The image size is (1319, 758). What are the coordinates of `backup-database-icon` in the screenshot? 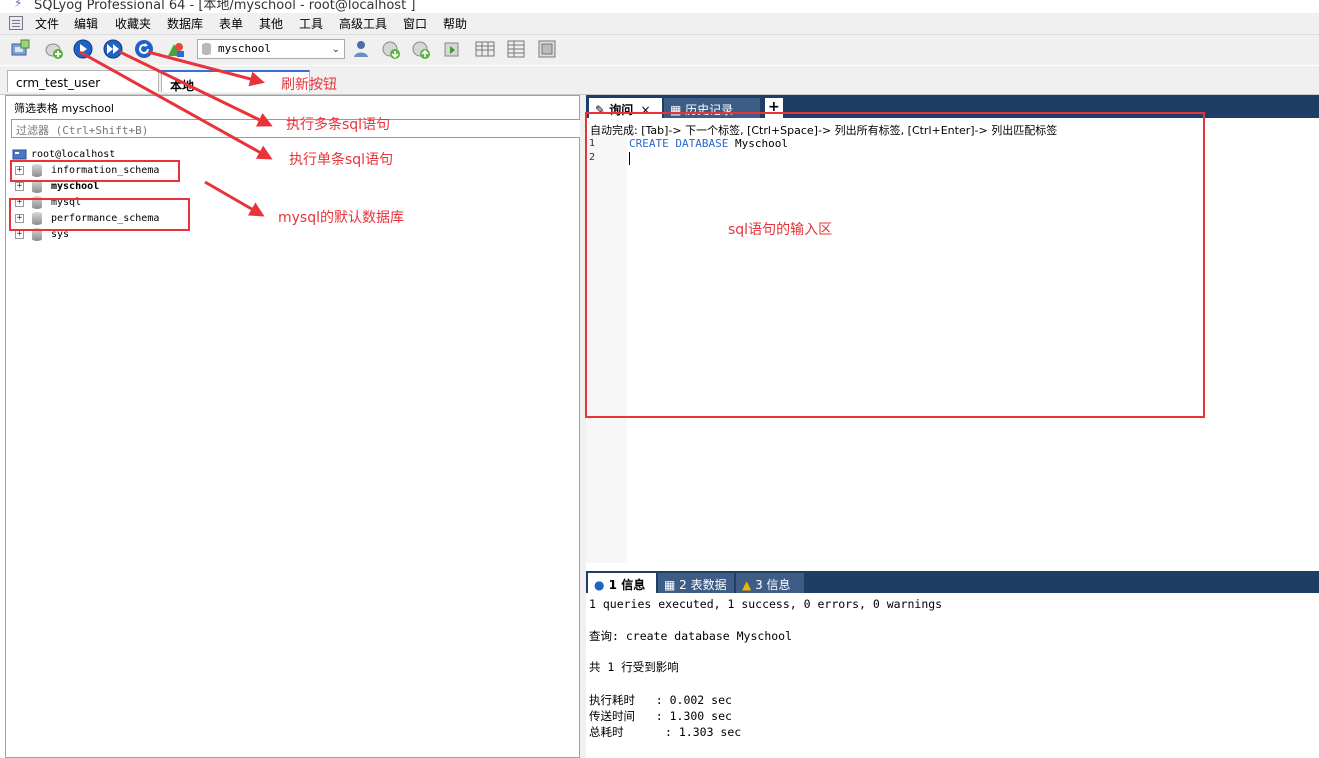 It's located at (391, 50).